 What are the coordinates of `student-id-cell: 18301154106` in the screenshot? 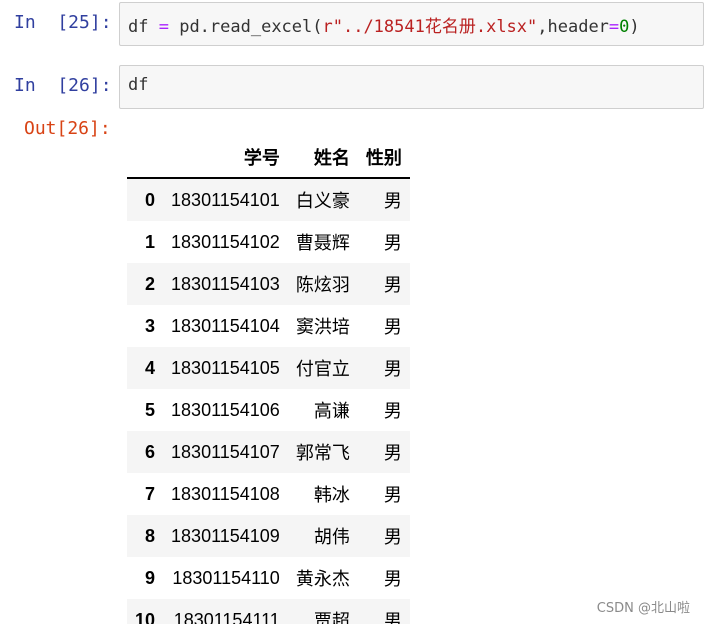 It's located at (225, 409).